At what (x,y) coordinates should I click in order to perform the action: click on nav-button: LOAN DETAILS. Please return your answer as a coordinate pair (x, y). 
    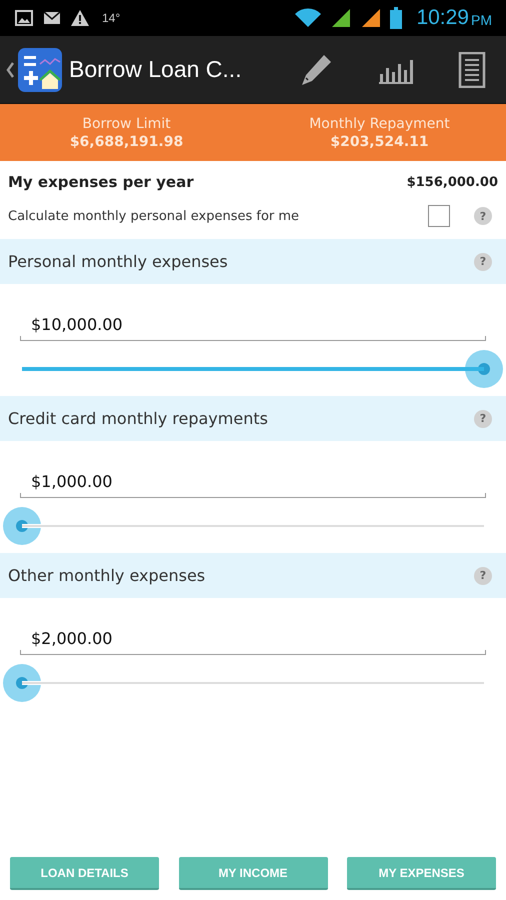
    Looking at the image, I should click on (84, 873).